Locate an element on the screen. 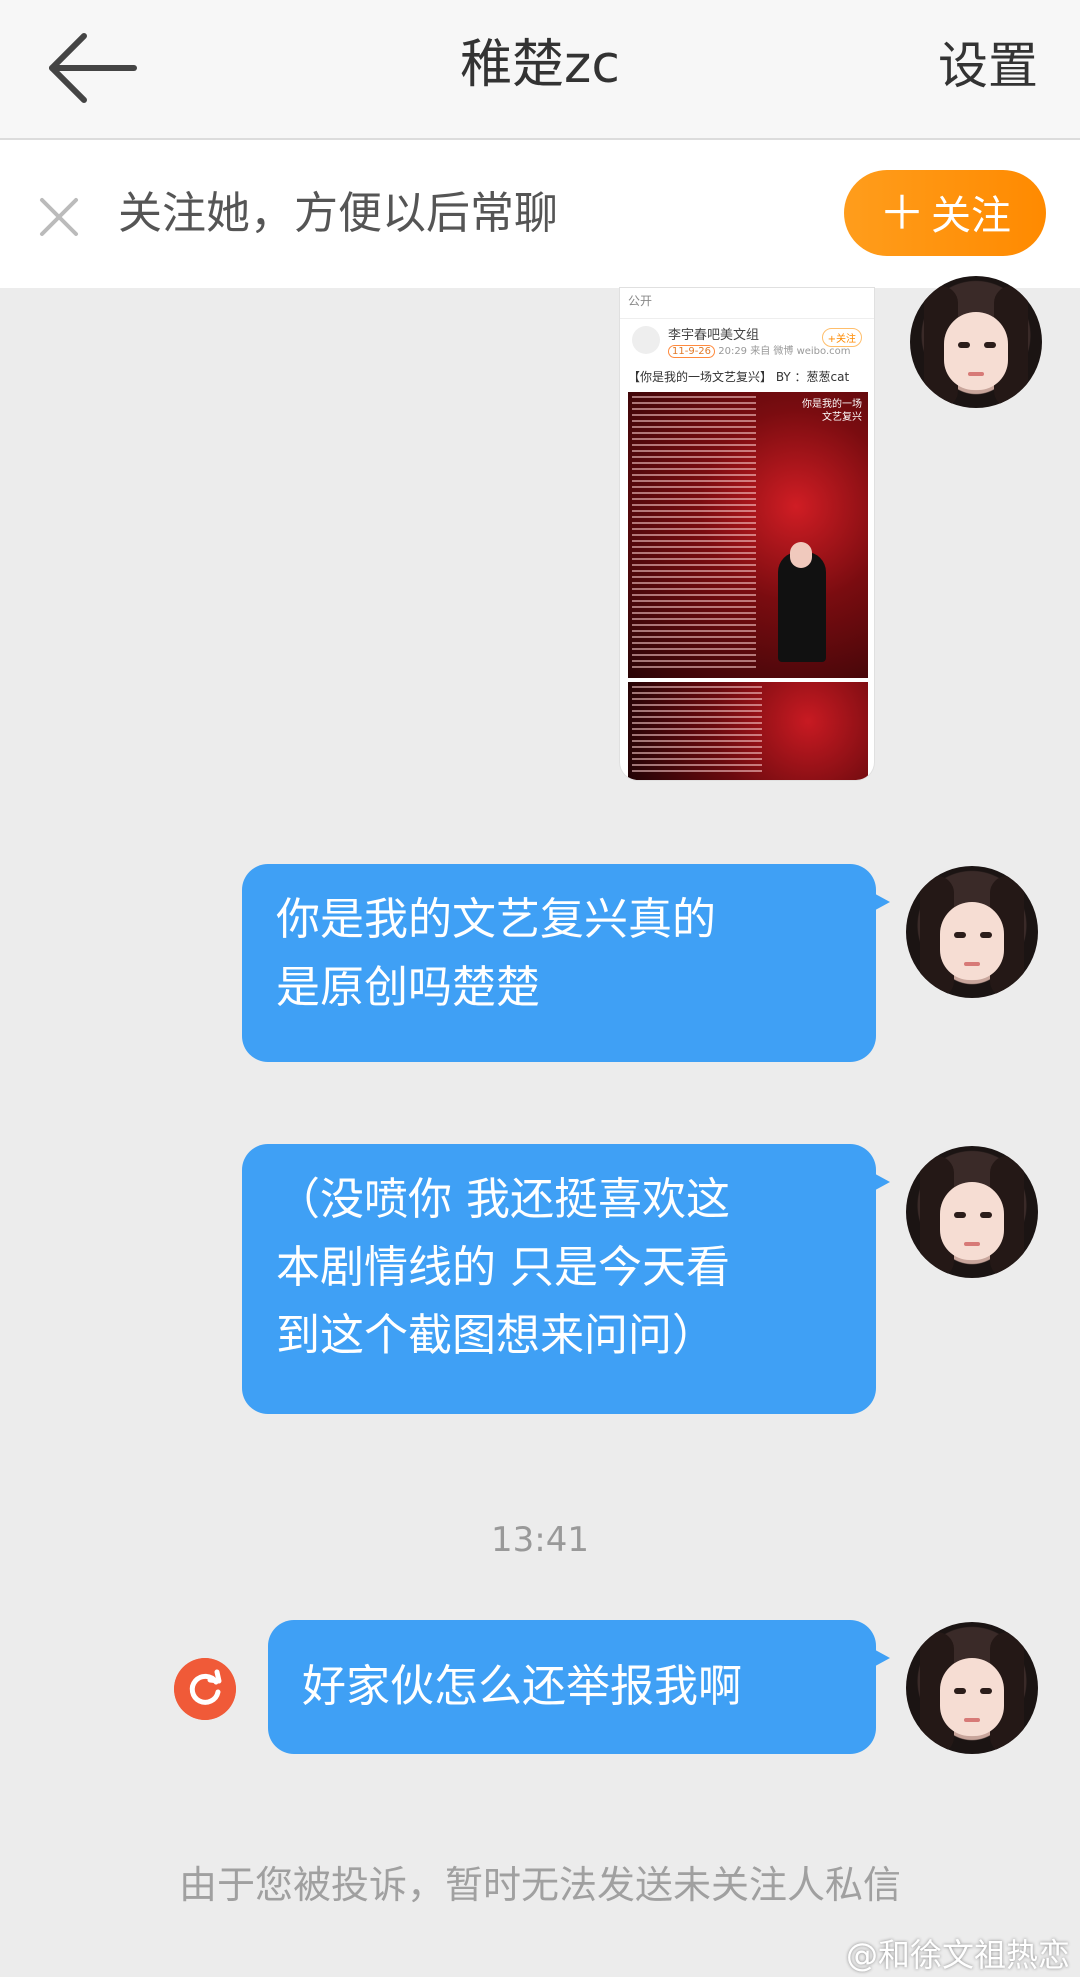  top-bar: 稚楚zc 设置 is located at coordinates (540, 70).